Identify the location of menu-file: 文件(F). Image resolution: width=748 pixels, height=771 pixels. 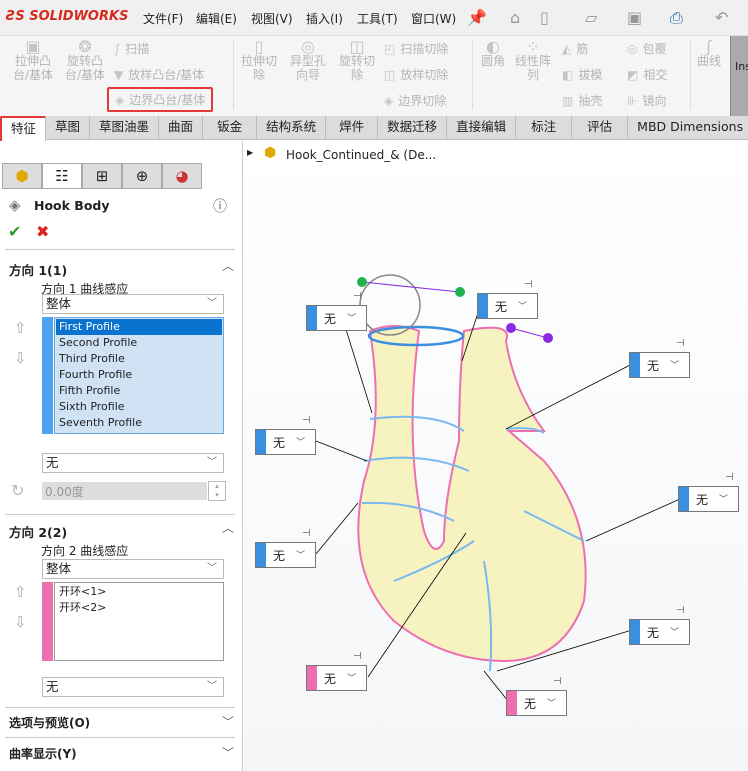
(163, 18).